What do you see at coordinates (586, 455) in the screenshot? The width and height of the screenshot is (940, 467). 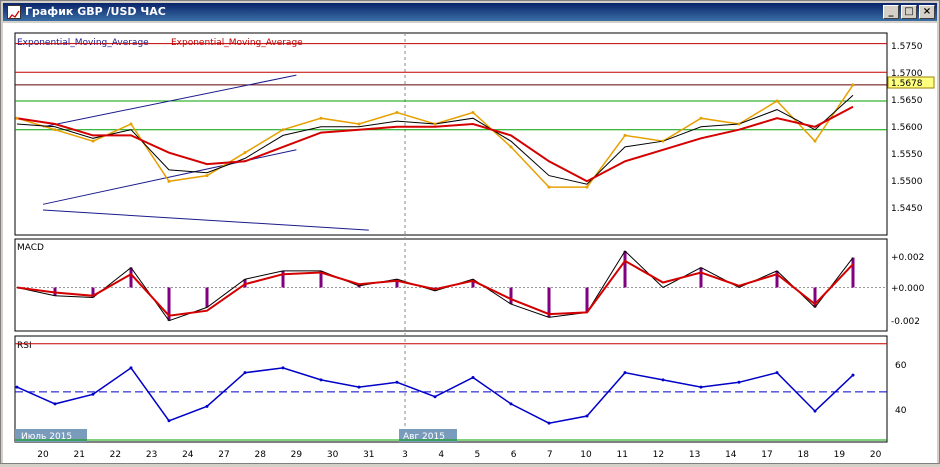 I see `time-label: 10` at bounding box center [586, 455].